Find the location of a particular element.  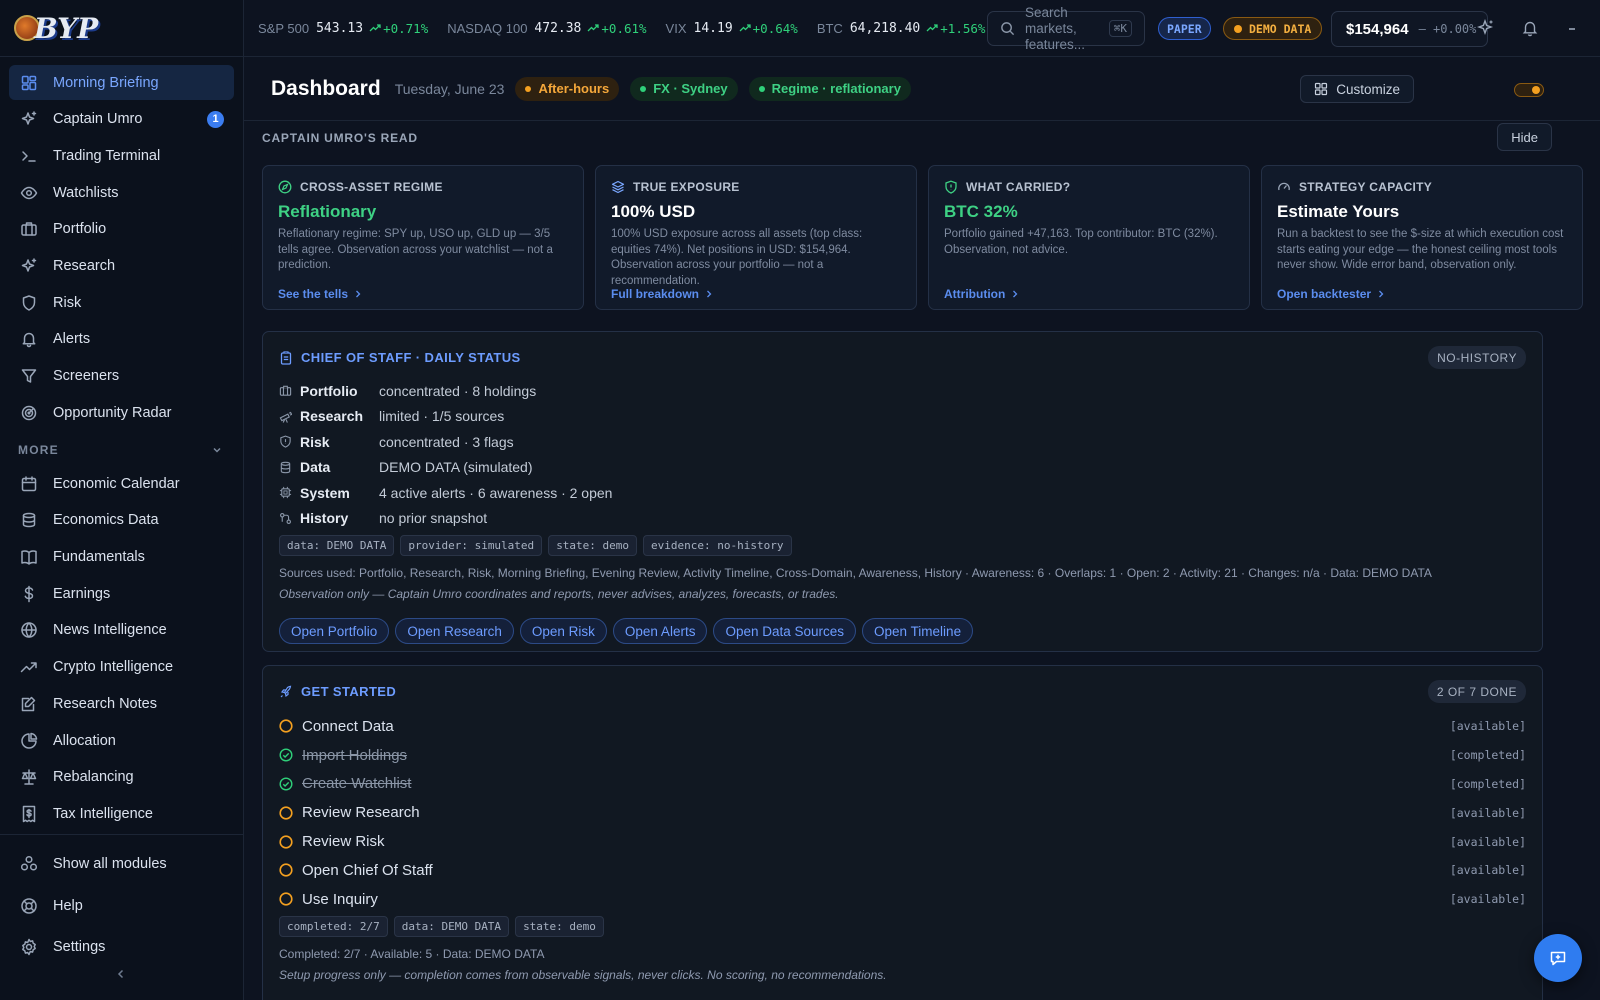

cos-row-portfolio: Portfolio concentrated · 8 holdings is located at coordinates (445, 391).